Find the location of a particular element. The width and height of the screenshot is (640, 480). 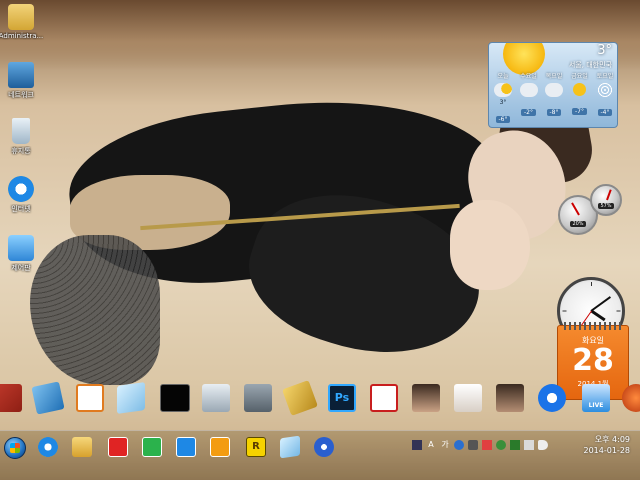

tray-volume-icon is located at coordinates (543, 445).